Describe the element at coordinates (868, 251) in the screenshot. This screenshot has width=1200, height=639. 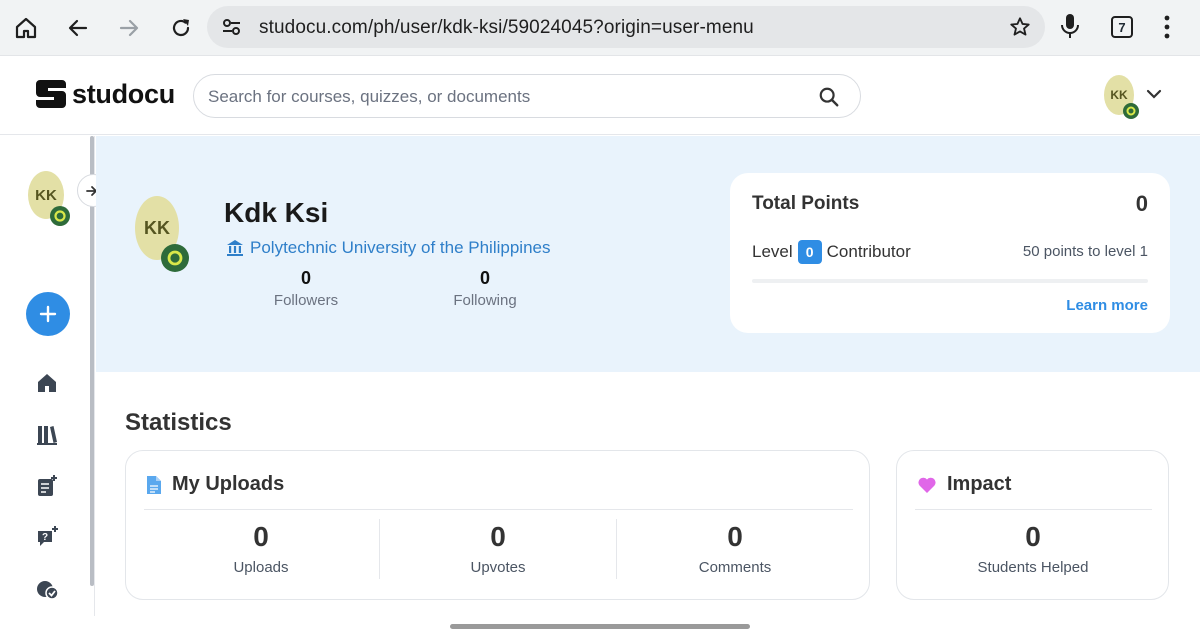
I see `rank-label: Contributor` at that location.